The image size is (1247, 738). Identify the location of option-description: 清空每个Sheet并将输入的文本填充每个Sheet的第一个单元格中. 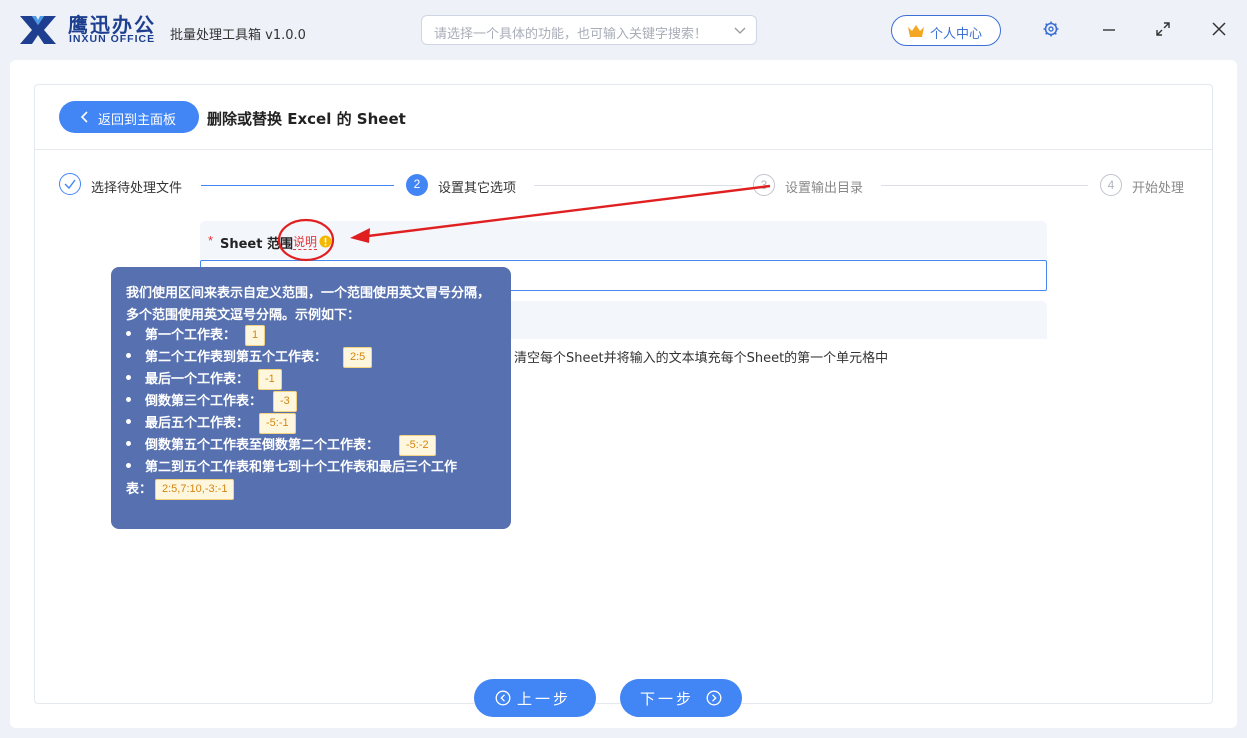
(701, 356).